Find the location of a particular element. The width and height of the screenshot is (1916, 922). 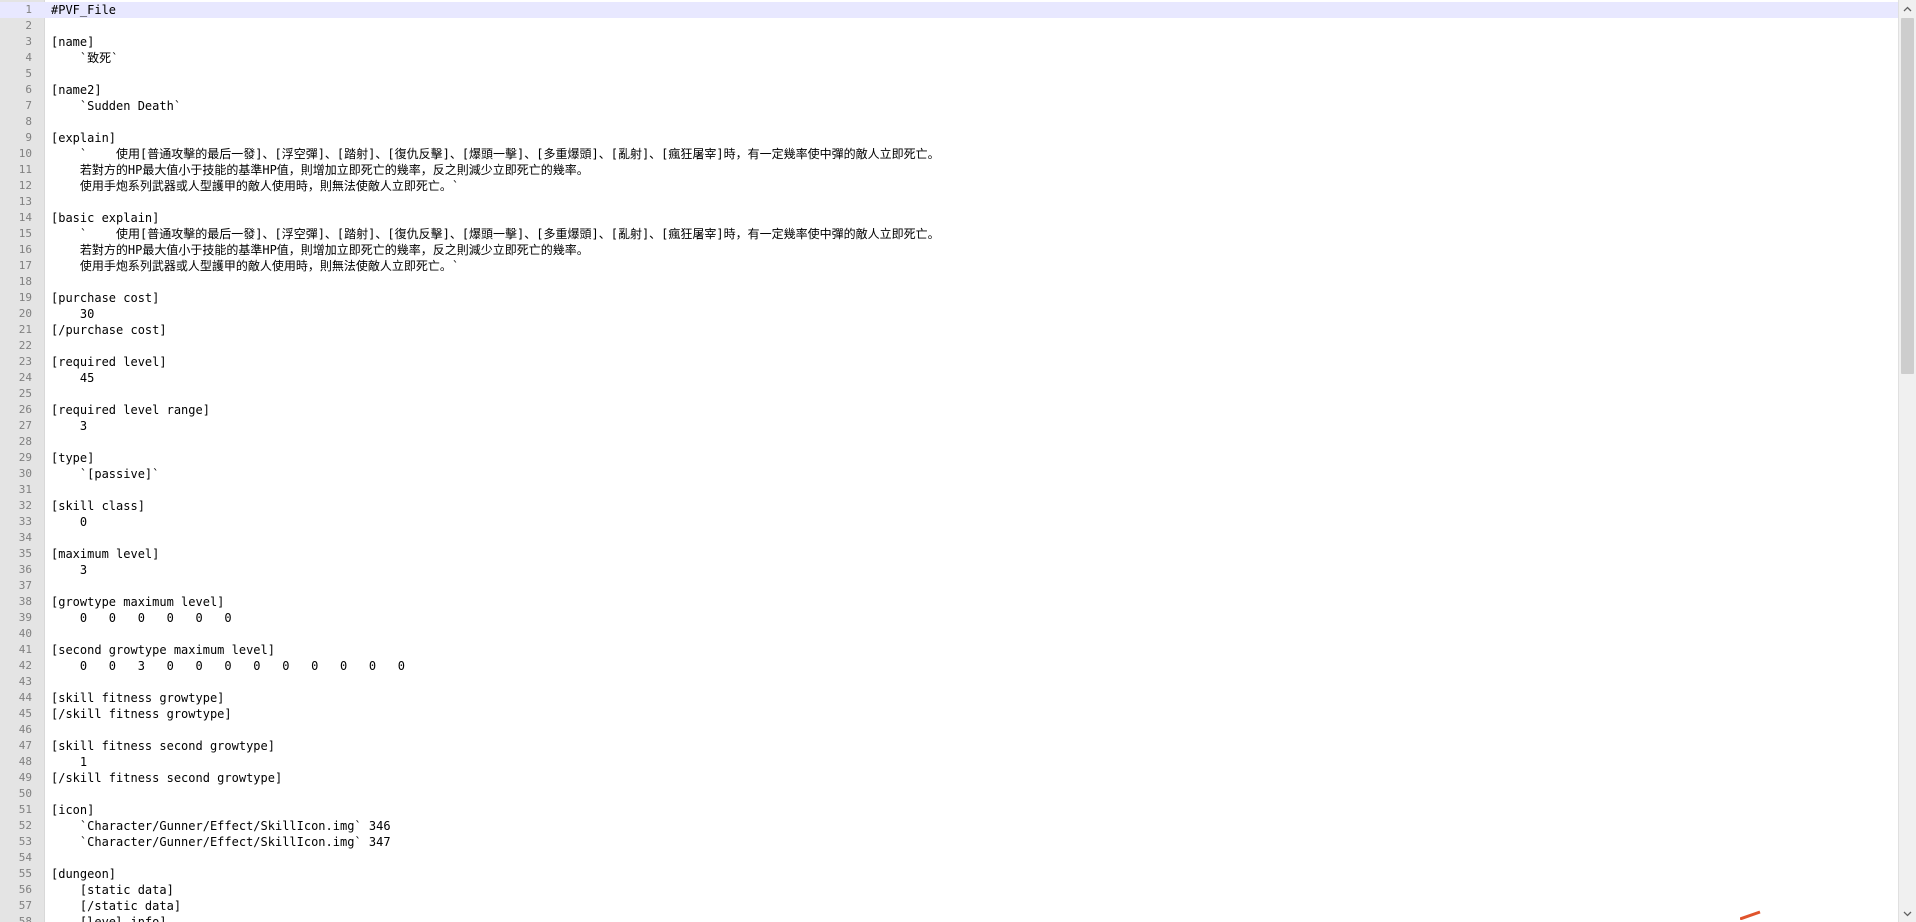

code-line: 6 [name2] is located at coordinates (949, 90).